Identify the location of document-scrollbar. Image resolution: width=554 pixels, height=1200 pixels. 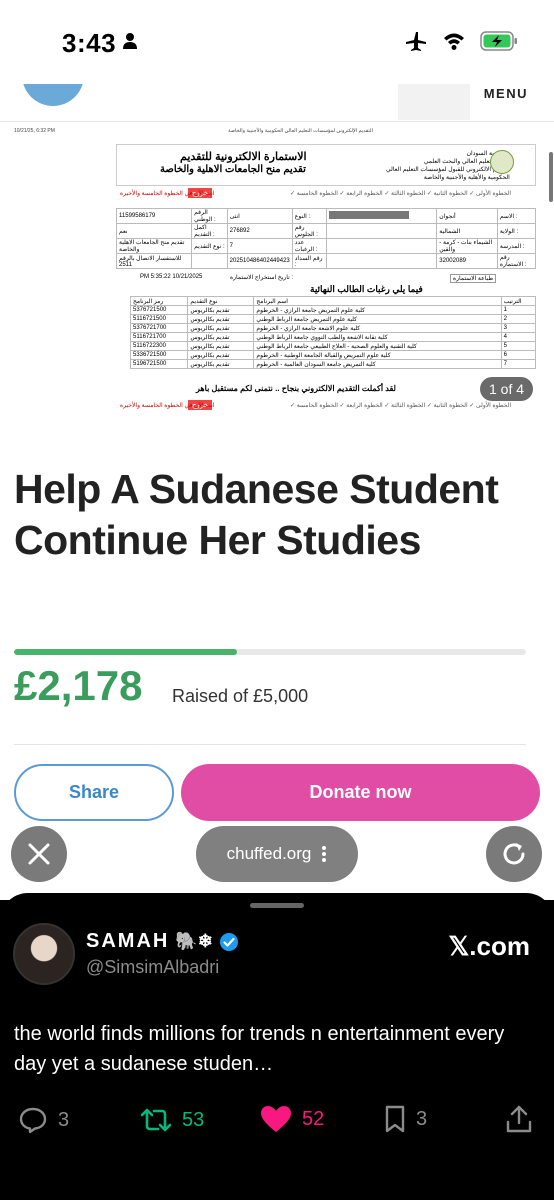
(551, 278).